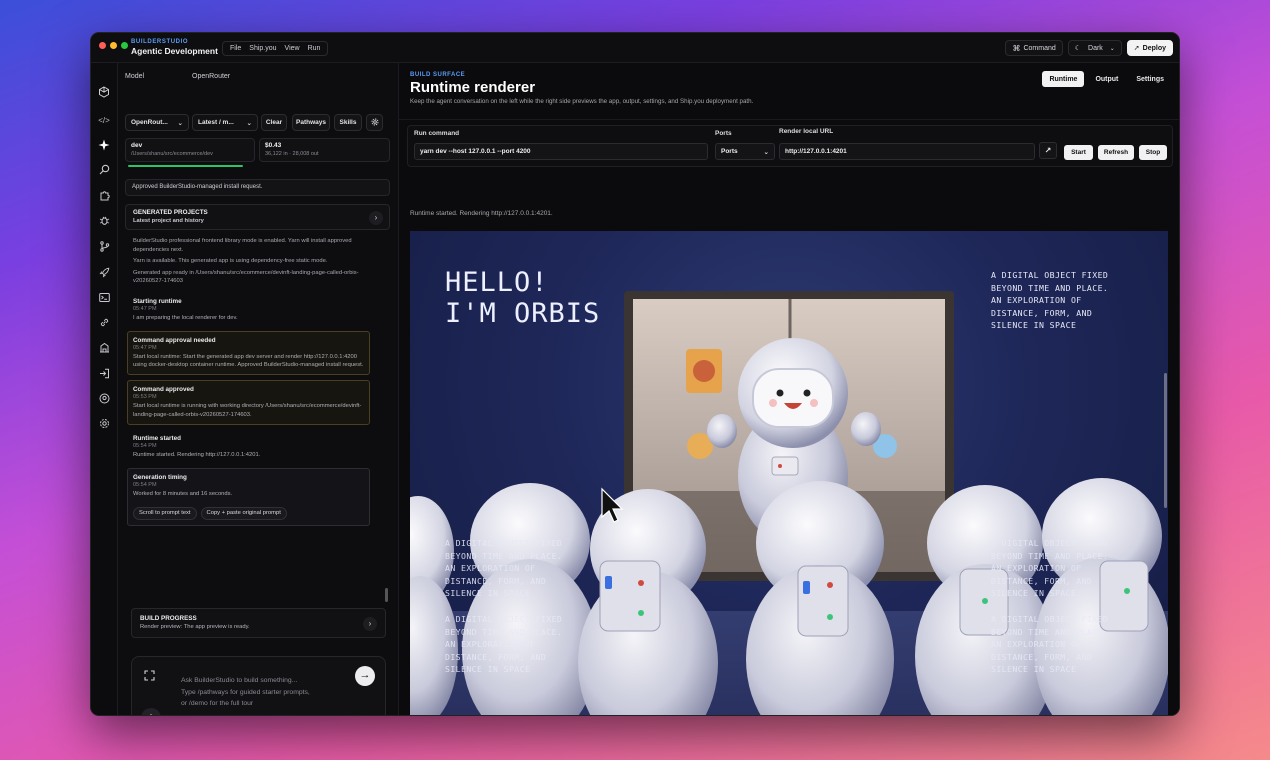 This screenshot has height=760, width=1270. What do you see at coordinates (497, 282) in the screenshot?
I see `hero-line-1: HELLO!` at bounding box center [497, 282].